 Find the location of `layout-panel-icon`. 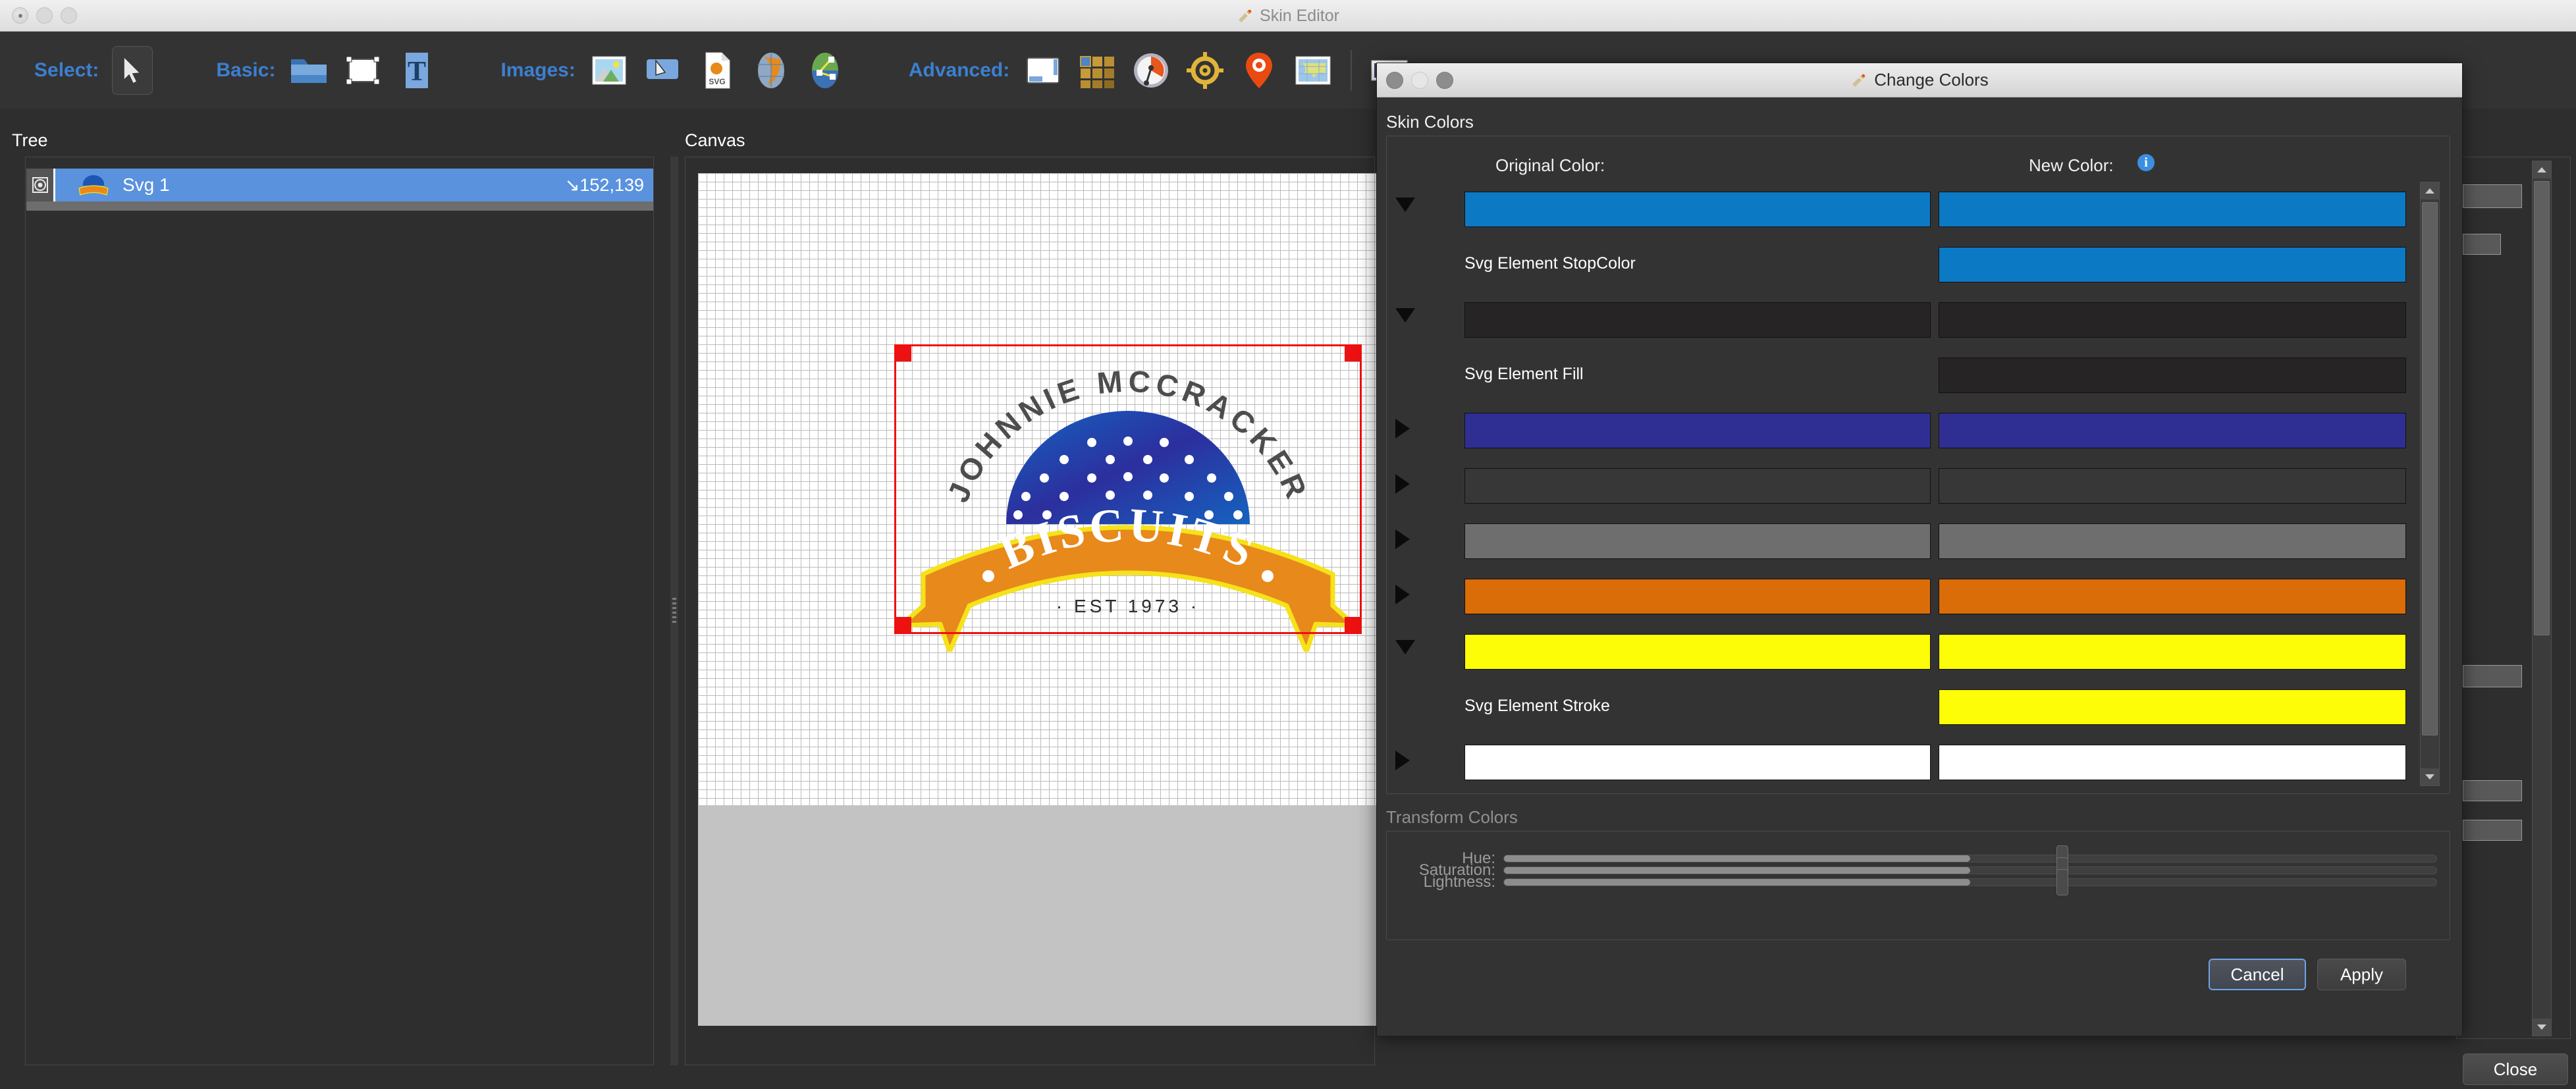

layout-panel-icon is located at coordinates (1043, 70).